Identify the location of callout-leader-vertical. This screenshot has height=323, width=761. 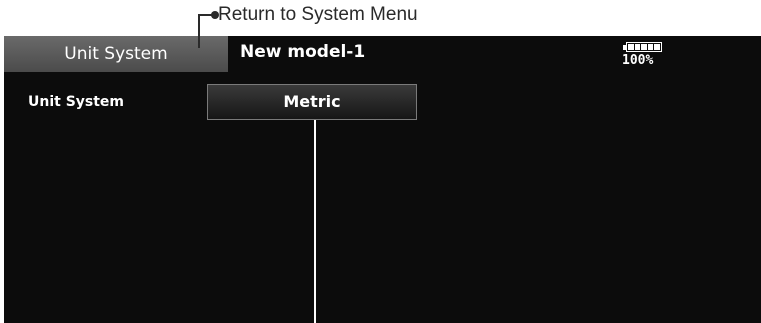
(199, 31).